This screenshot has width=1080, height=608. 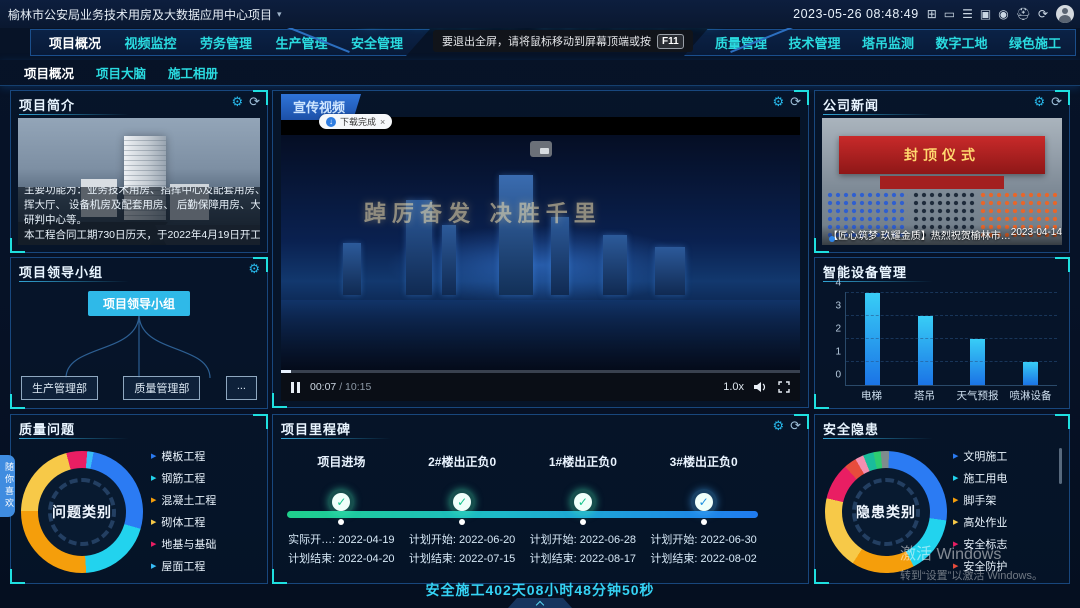 I want to click on side-widget-tab: 随你喜欢, so click(x=7, y=486).